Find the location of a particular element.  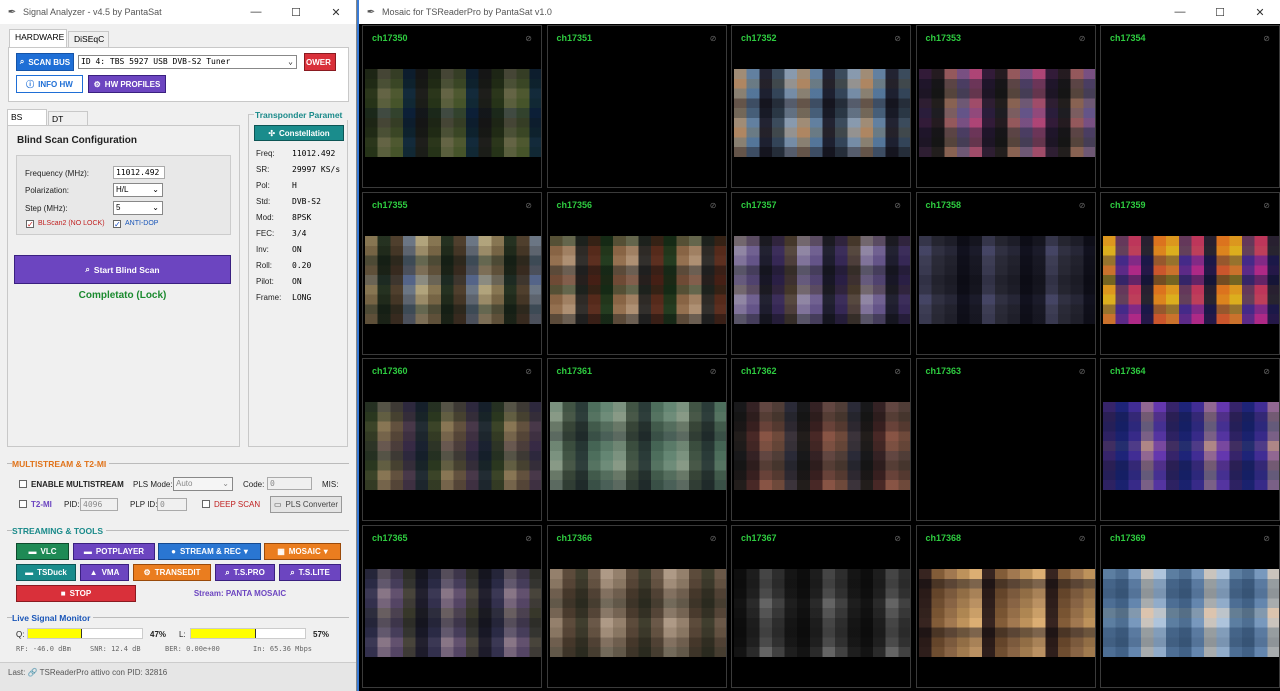

anti-dop-checkbox: ✓ is located at coordinates (117, 224).